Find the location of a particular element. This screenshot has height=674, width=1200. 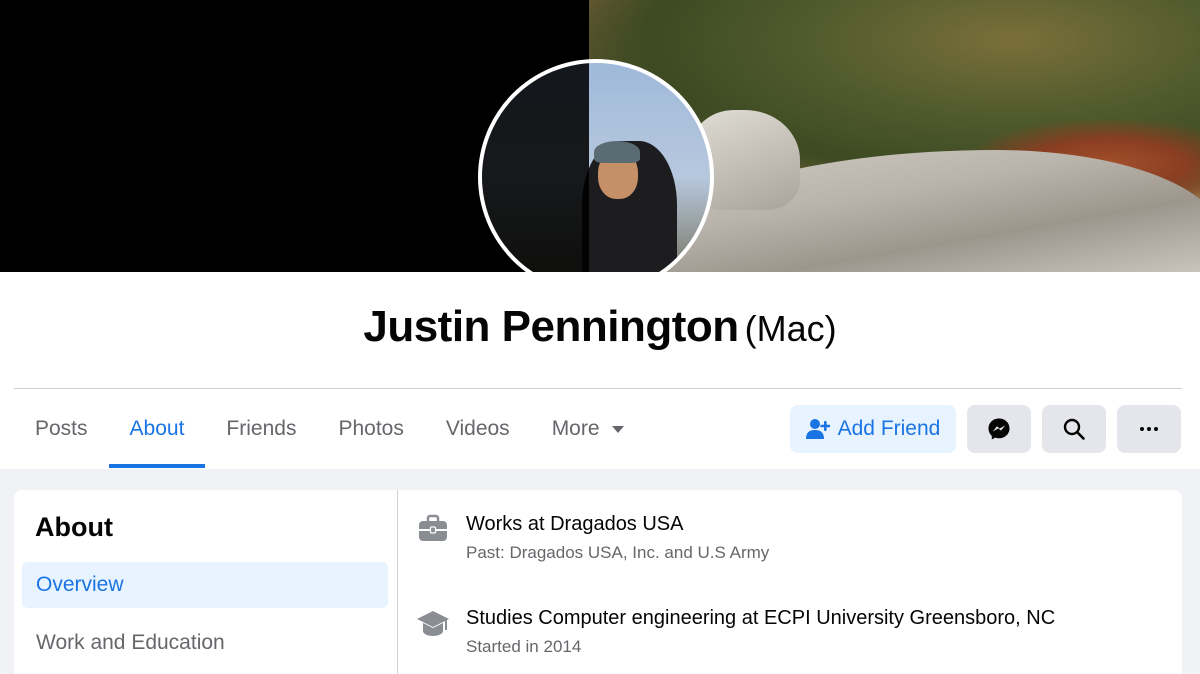

tab-more: More is located at coordinates (588, 429).